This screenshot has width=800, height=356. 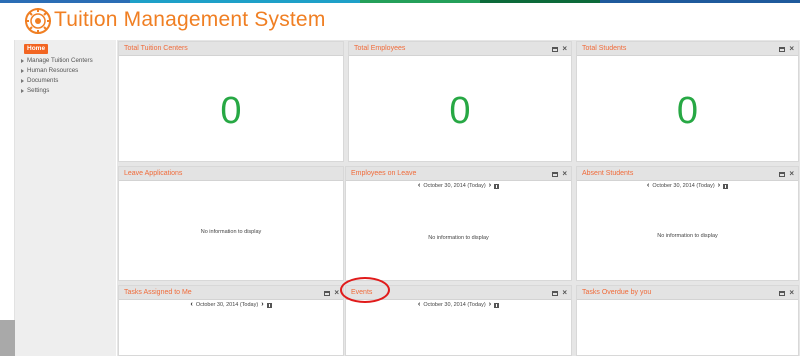 I want to click on widget-title: Leave Applications, so click(x=153, y=173).